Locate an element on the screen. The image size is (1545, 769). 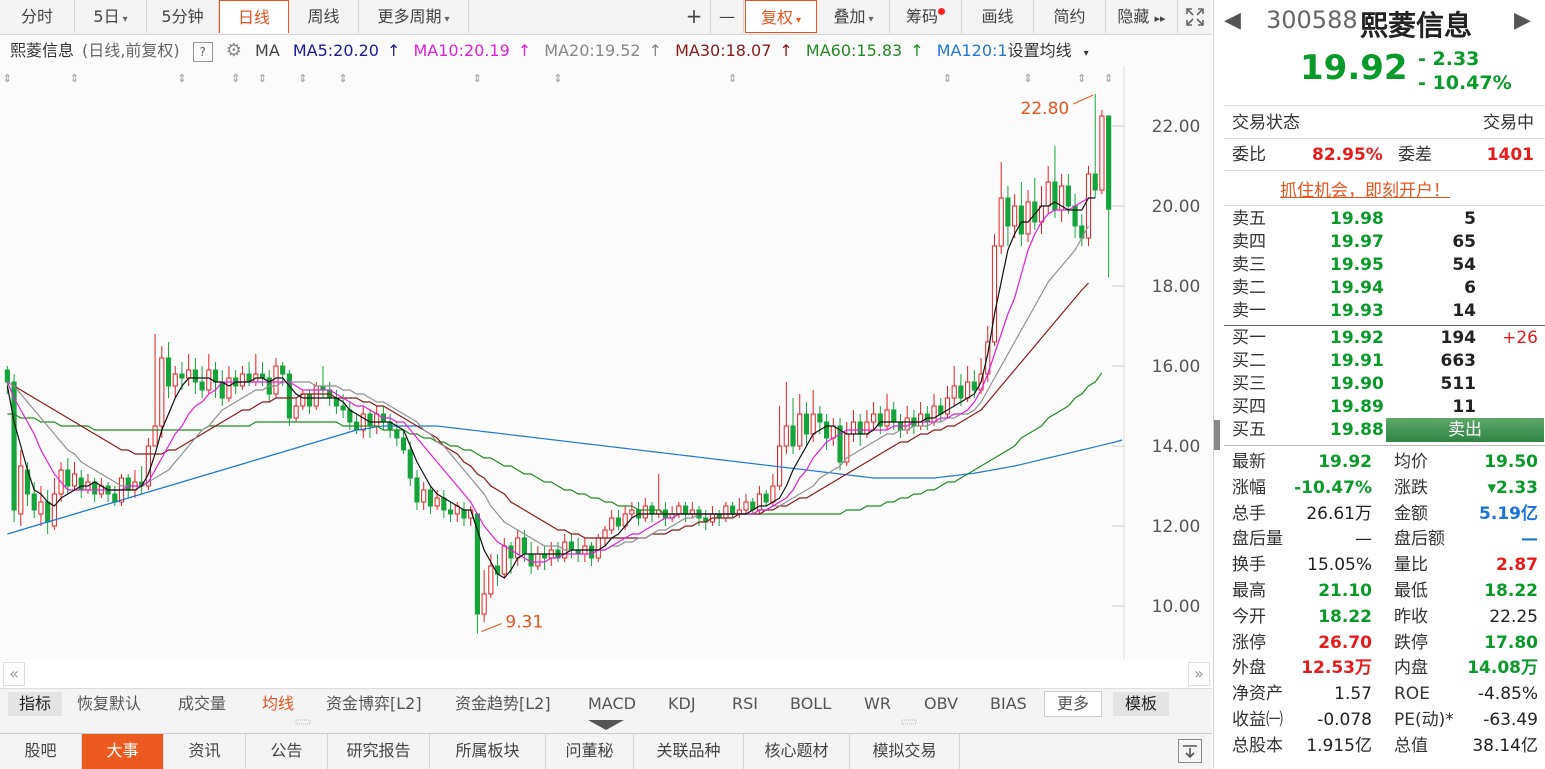
chips-label: 筹码 is located at coordinates (921, 16).